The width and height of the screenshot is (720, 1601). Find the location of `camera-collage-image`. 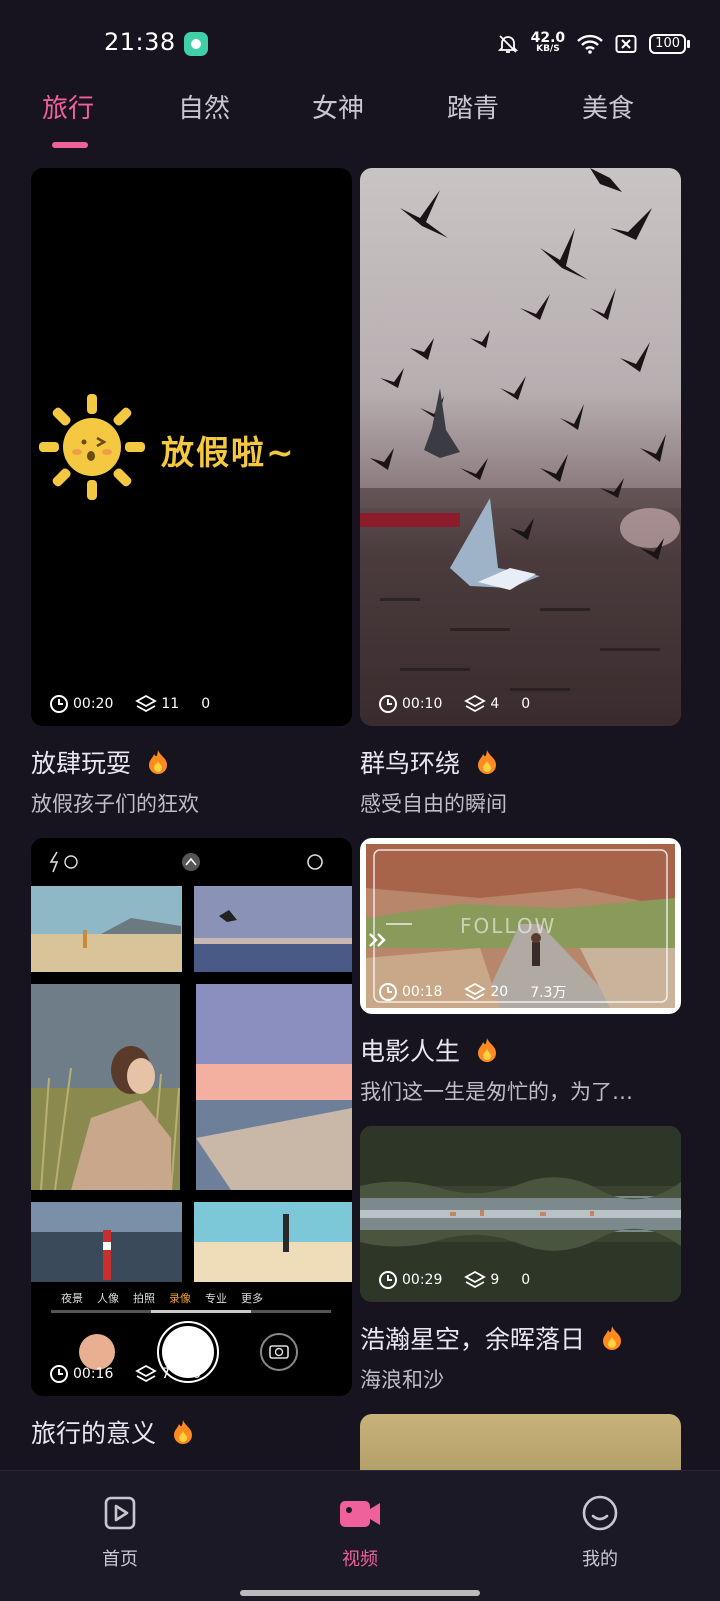

camera-collage-image is located at coordinates (191, 1117).